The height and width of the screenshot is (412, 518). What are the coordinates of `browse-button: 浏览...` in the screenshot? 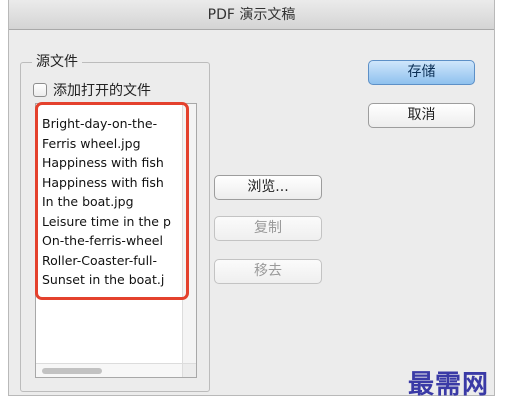 It's located at (268, 187).